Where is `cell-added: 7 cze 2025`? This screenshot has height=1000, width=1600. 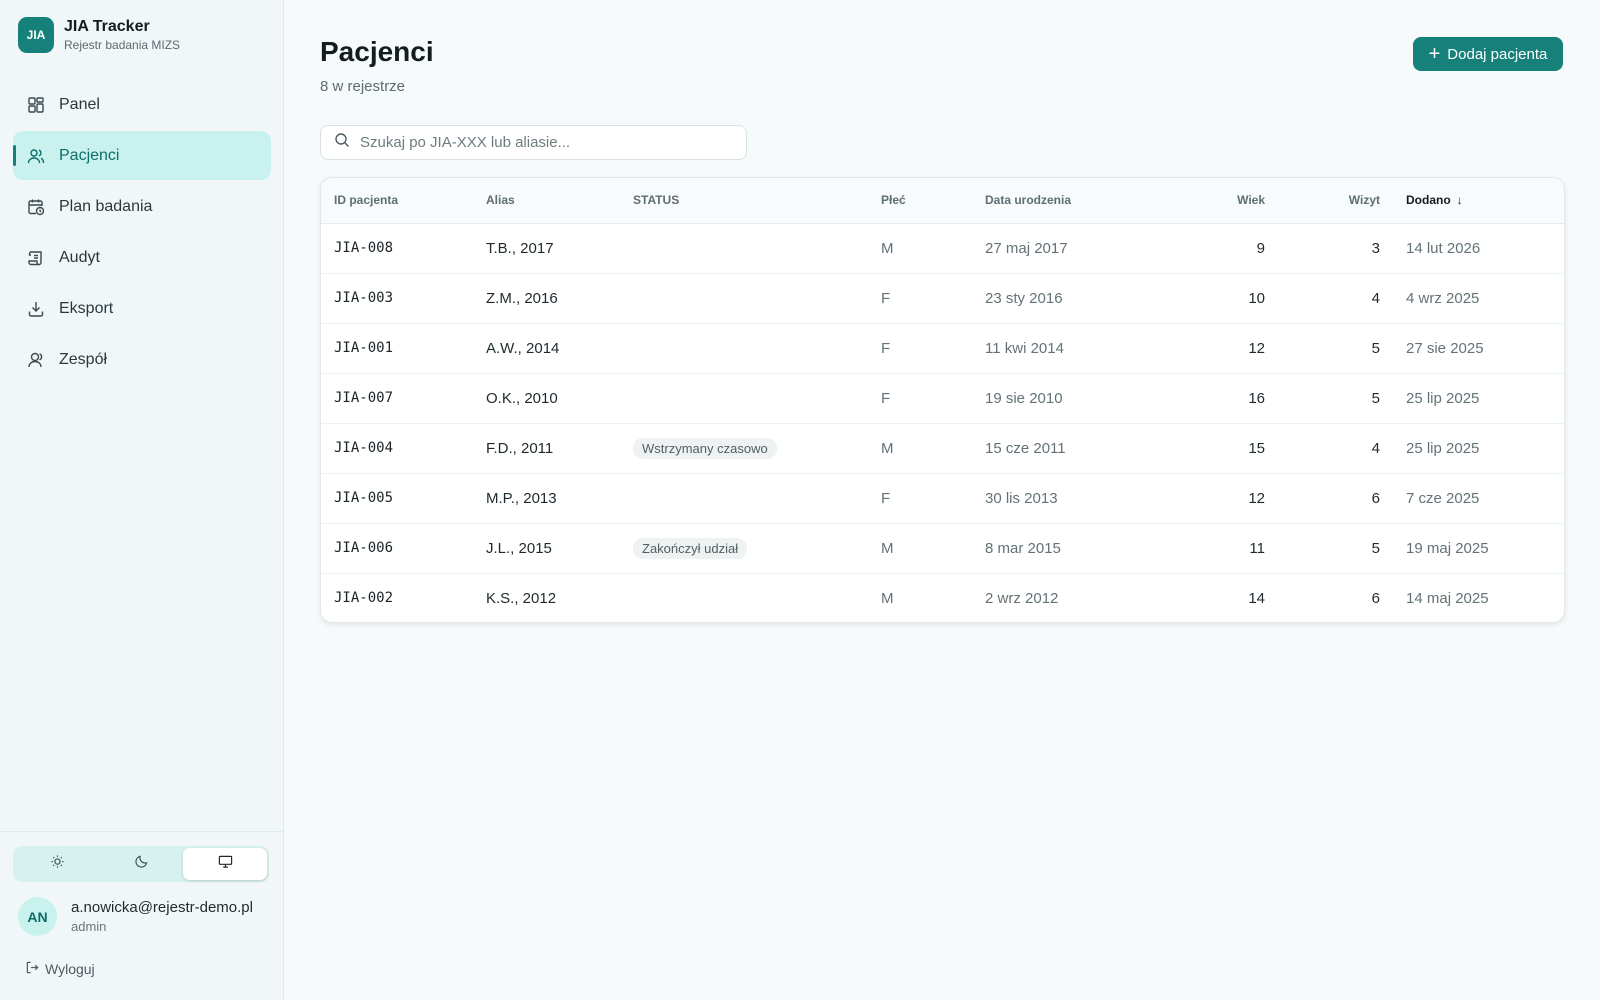
cell-added: 7 cze 2025 is located at coordinates (1472, 497).